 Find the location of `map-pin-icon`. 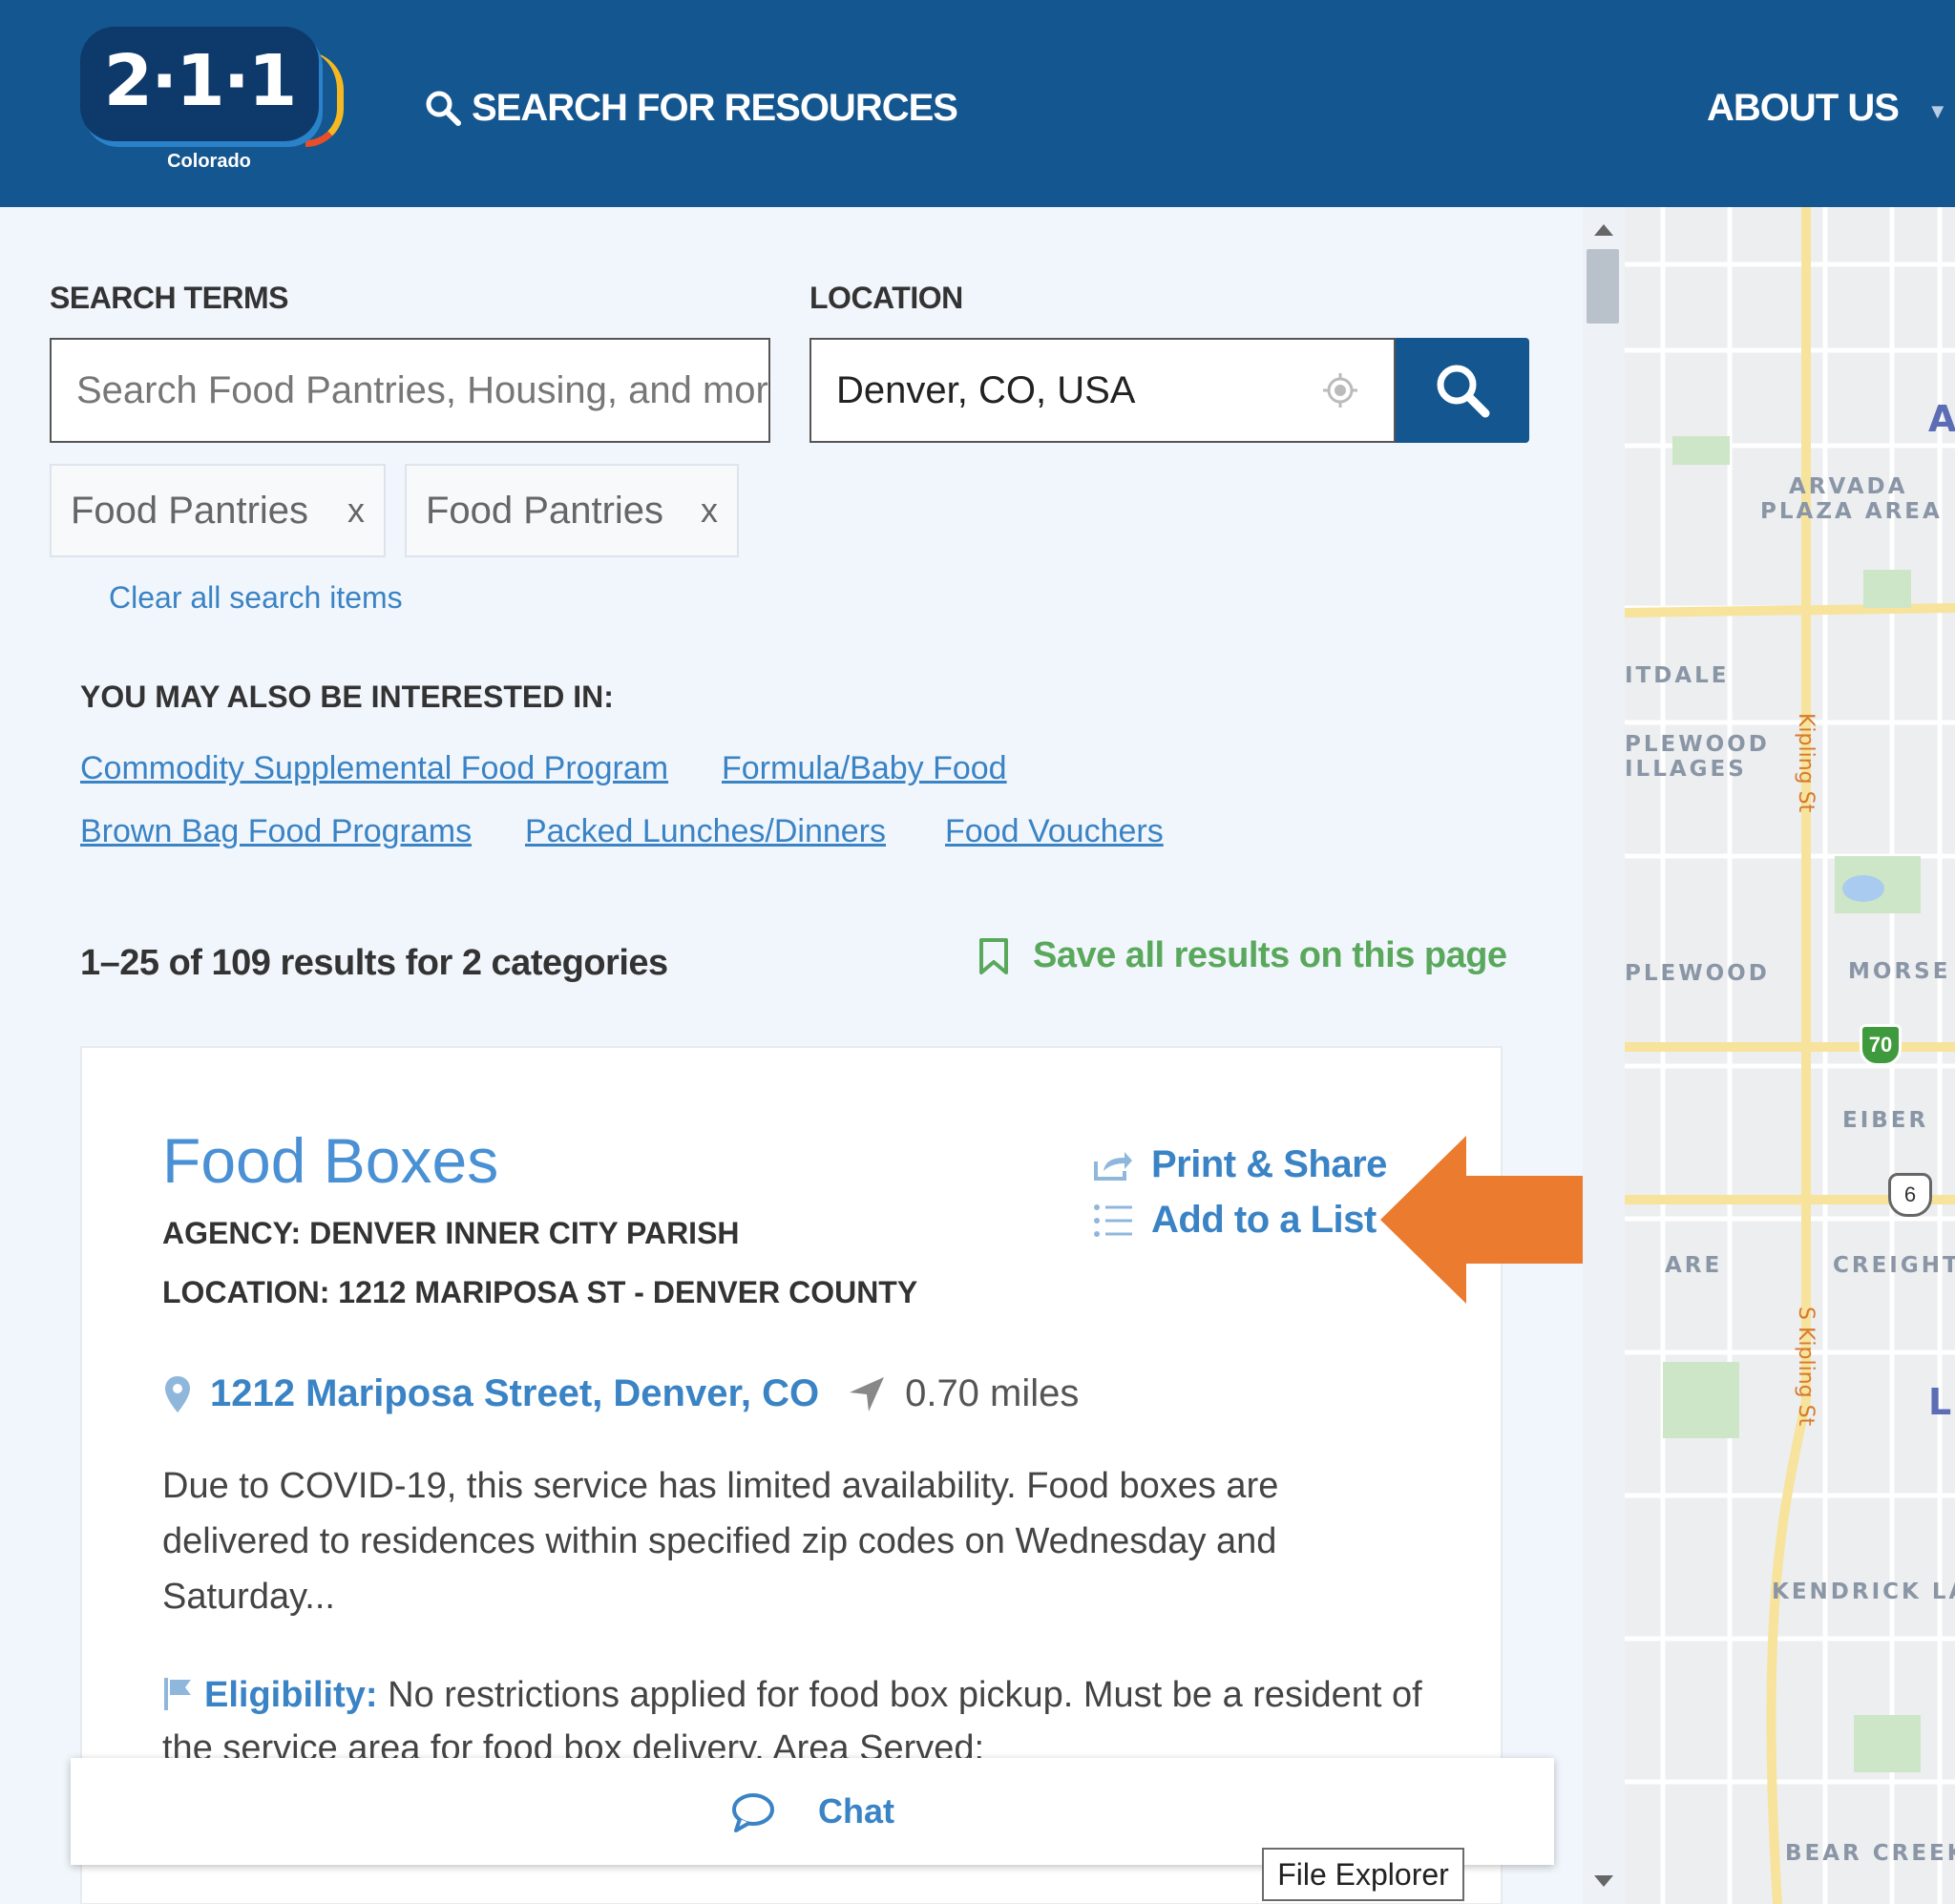

map-pin-icon is located at coordinates (177, 1393).